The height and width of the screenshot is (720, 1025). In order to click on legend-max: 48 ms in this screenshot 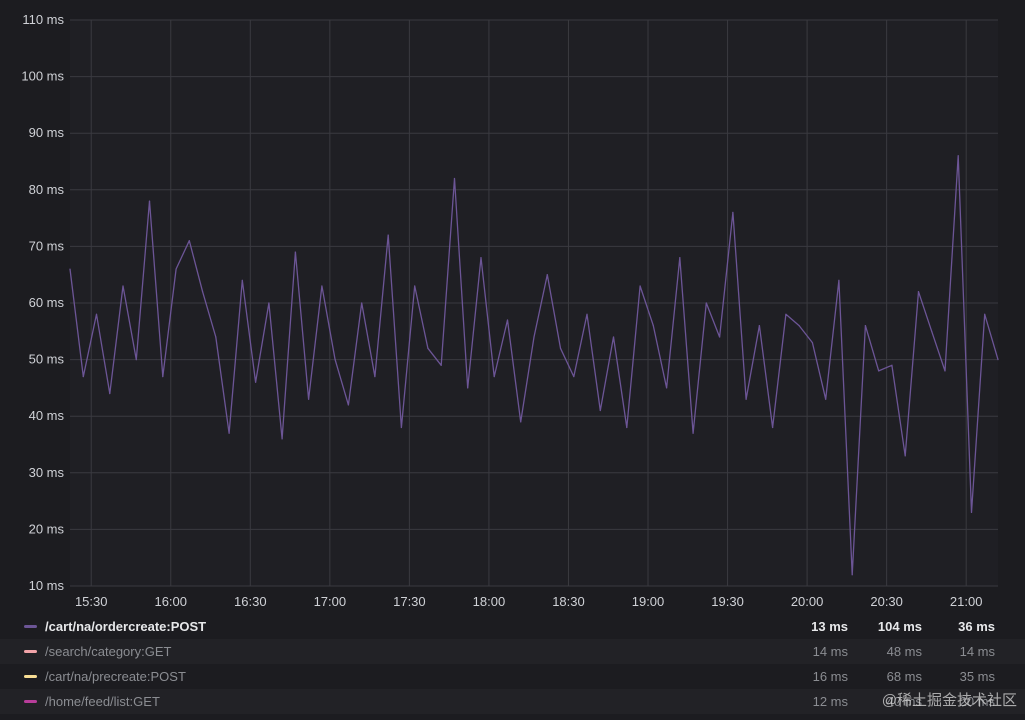, I will do `click(904, 651)`.